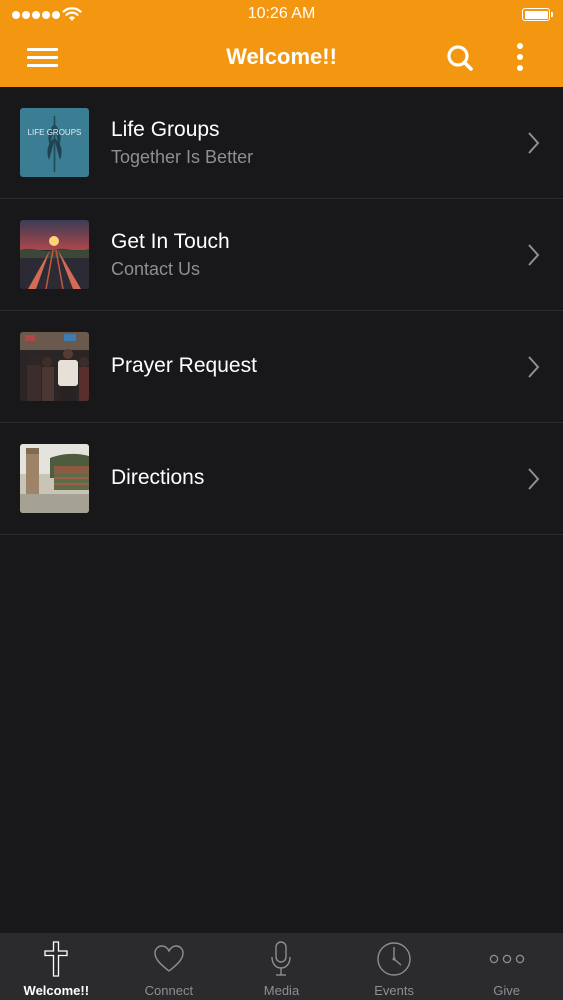 Image resolution: width=563 pixels, height=1000 pixels. Describe the element at coordinates (55, 132) in the screenshot. I see `thumbnail-text: LIFE GROUPS` at that location.